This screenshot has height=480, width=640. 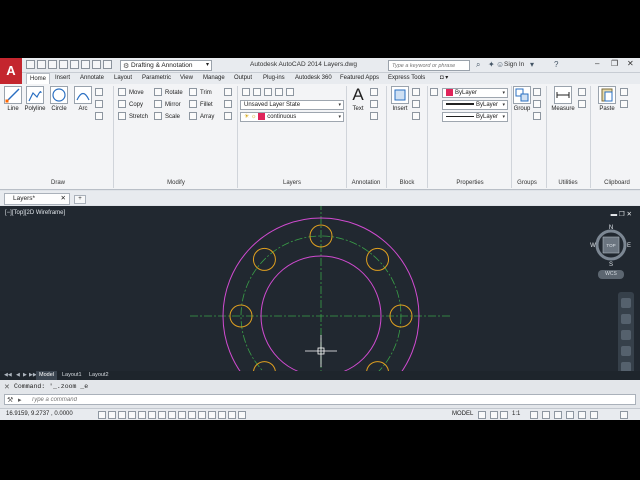 What do you see at coordinates (63, 64) in the screenshot?
I see `save-as-icon` at bounding box center [63, 64].